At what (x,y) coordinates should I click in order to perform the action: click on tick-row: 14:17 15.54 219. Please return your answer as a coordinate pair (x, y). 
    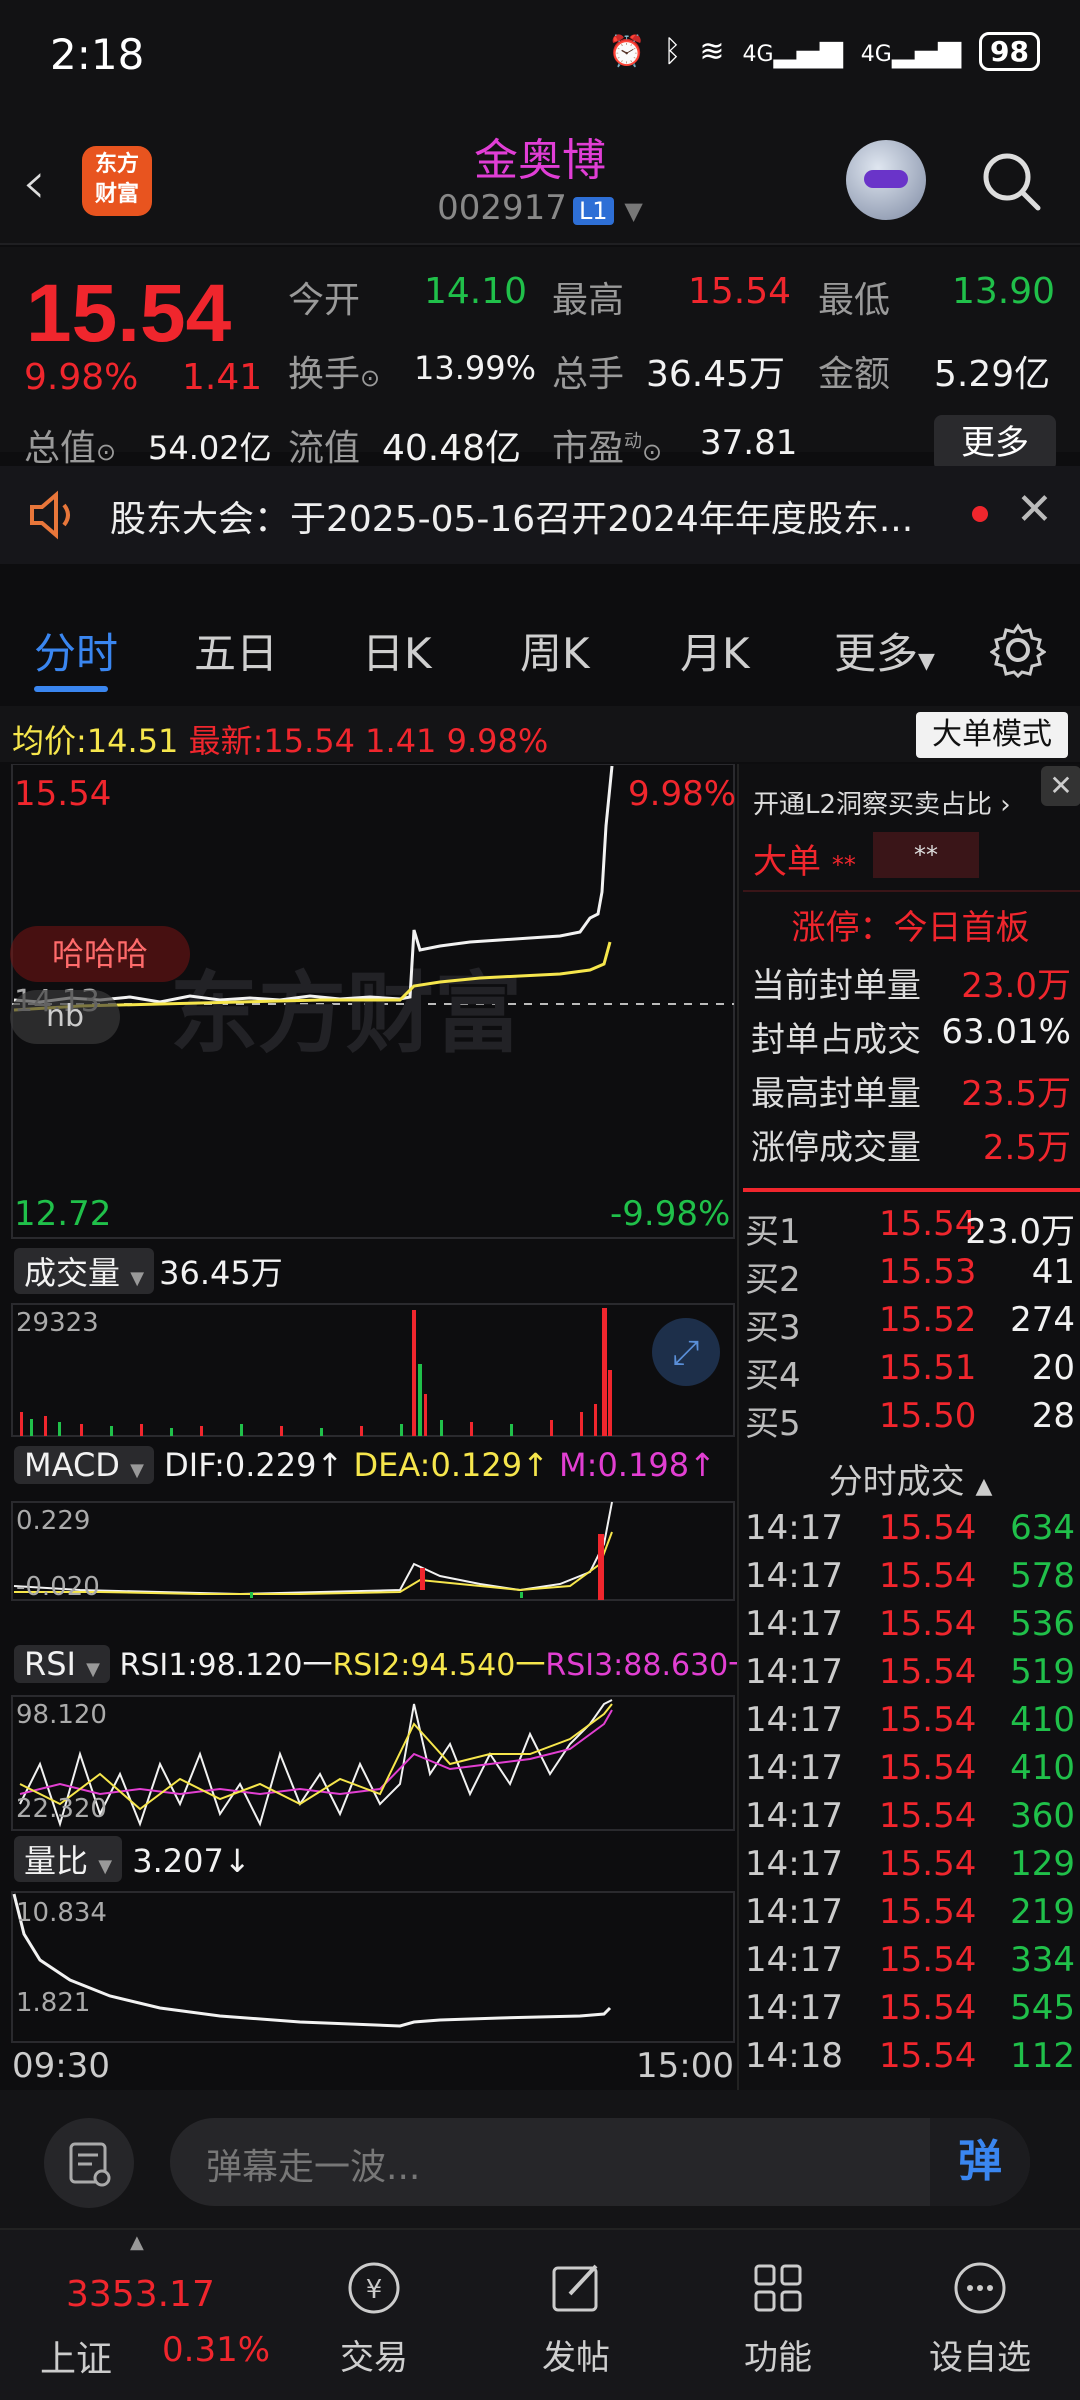
    Looking at the image, I should click on (910, 1912).